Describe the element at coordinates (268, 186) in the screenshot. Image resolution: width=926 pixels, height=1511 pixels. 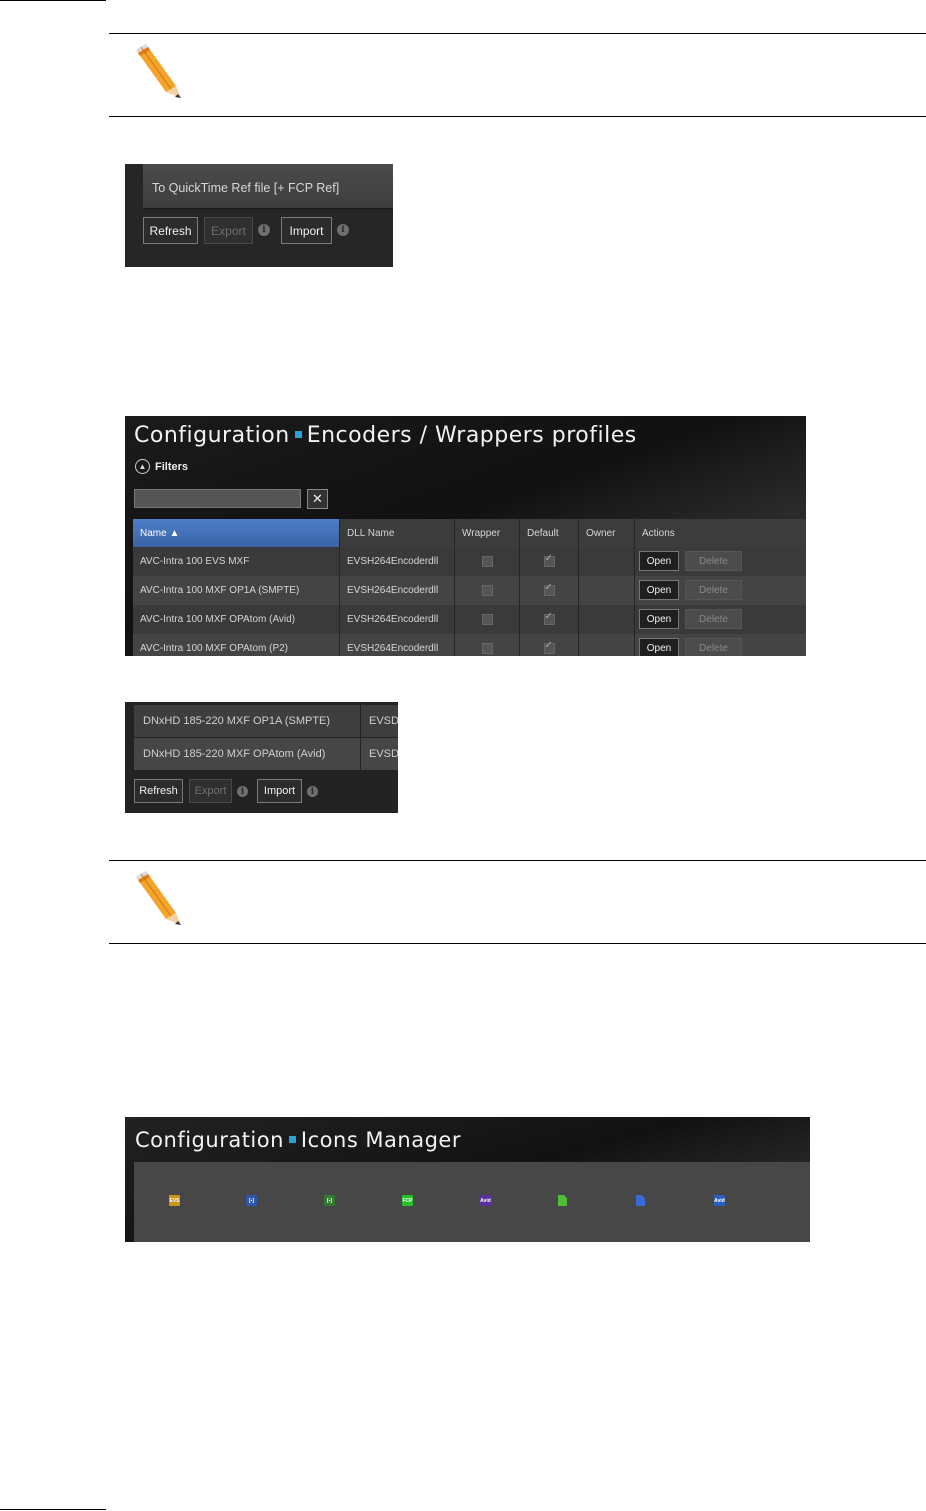
I see `profile-row: To QuickTime Ref file [+ FCP Ref]` at that location.